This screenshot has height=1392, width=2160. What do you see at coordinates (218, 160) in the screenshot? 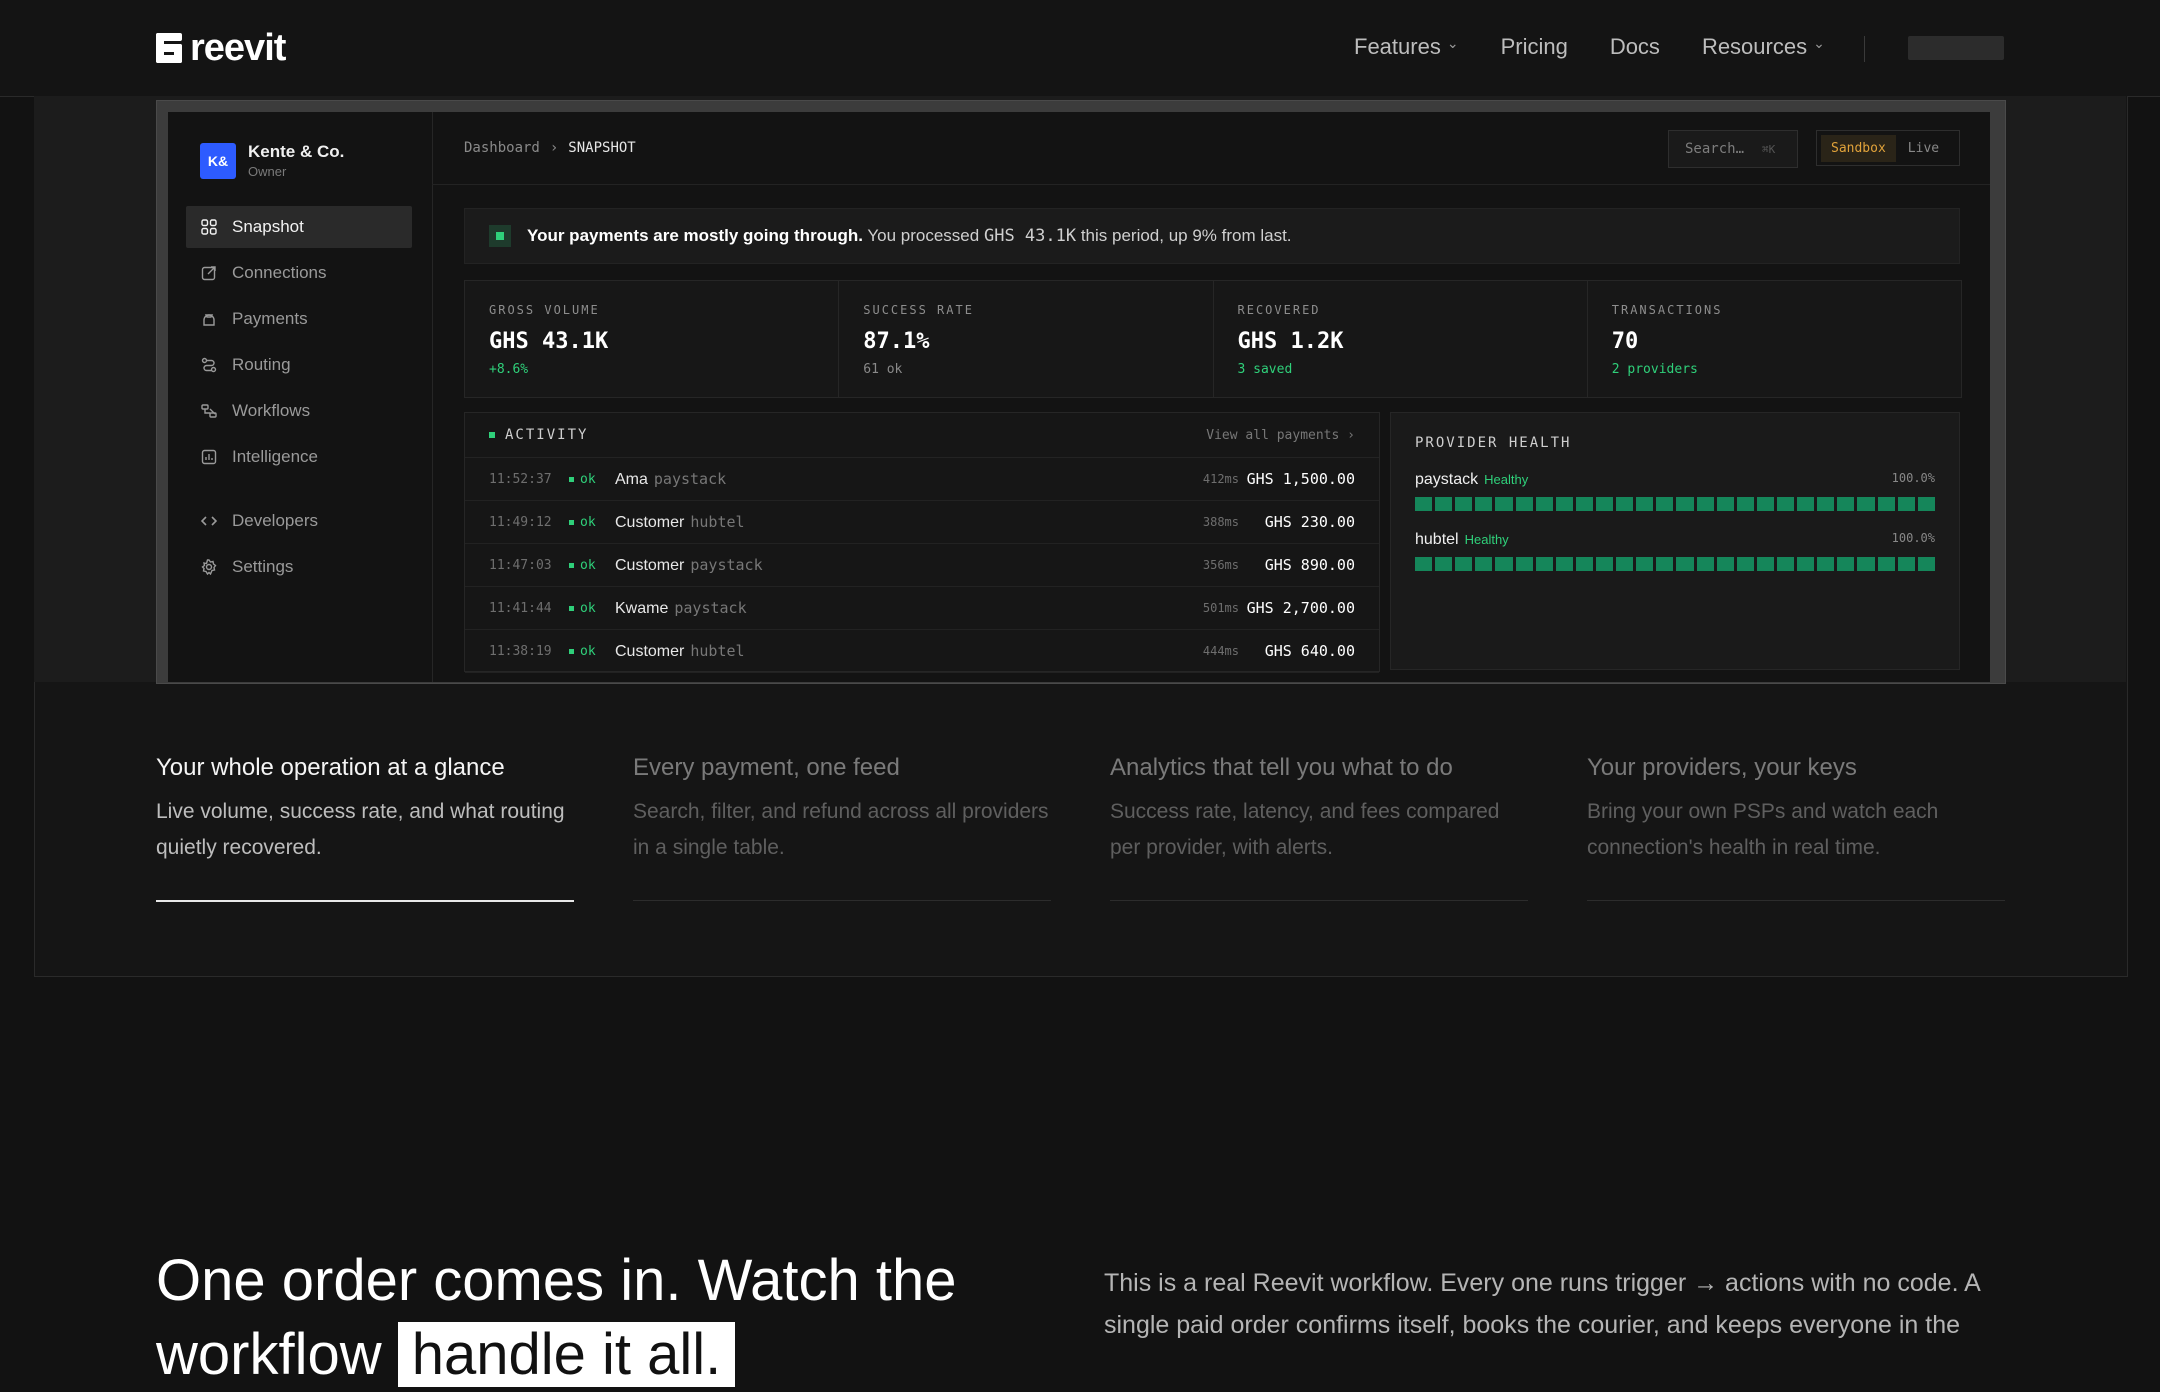
I see `workspace-avatar: K&` at bounding box center [218, 160].